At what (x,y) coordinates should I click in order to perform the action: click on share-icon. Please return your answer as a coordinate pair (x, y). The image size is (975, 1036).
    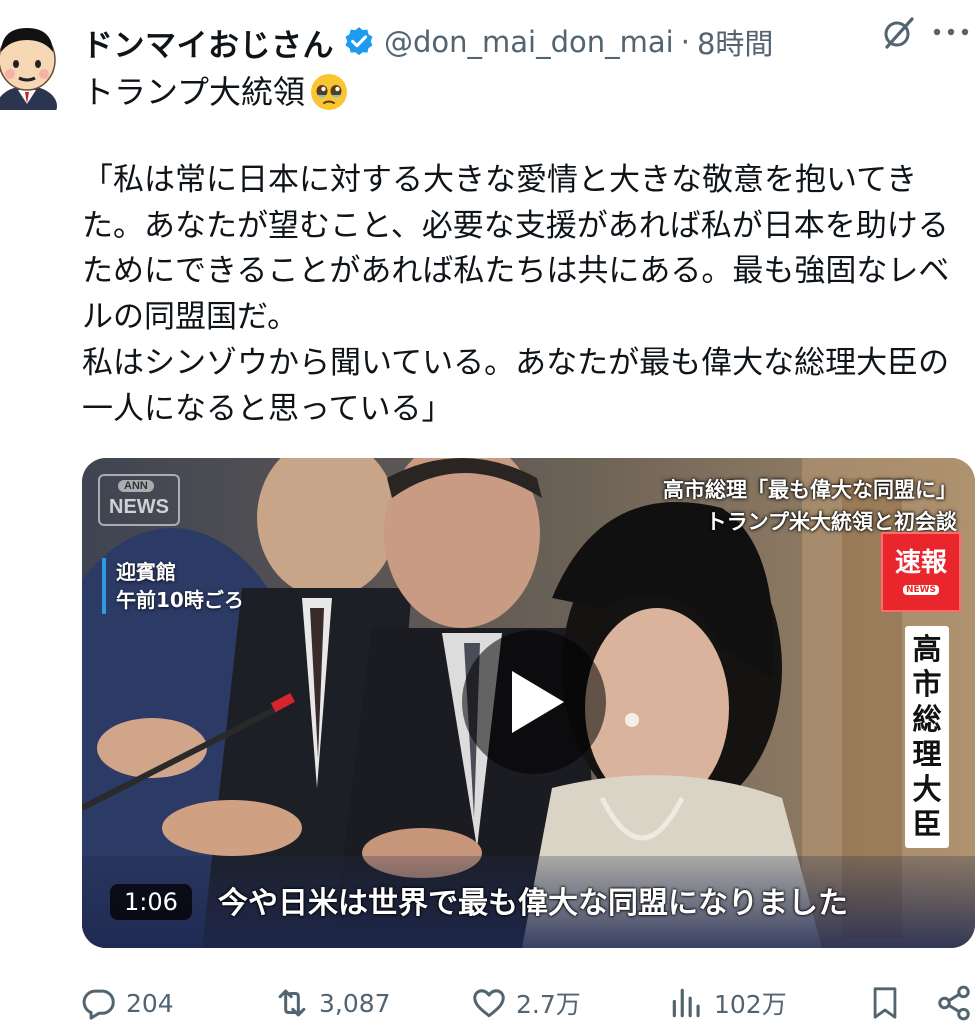
    Looking at the image, I should click on (954, 1003).